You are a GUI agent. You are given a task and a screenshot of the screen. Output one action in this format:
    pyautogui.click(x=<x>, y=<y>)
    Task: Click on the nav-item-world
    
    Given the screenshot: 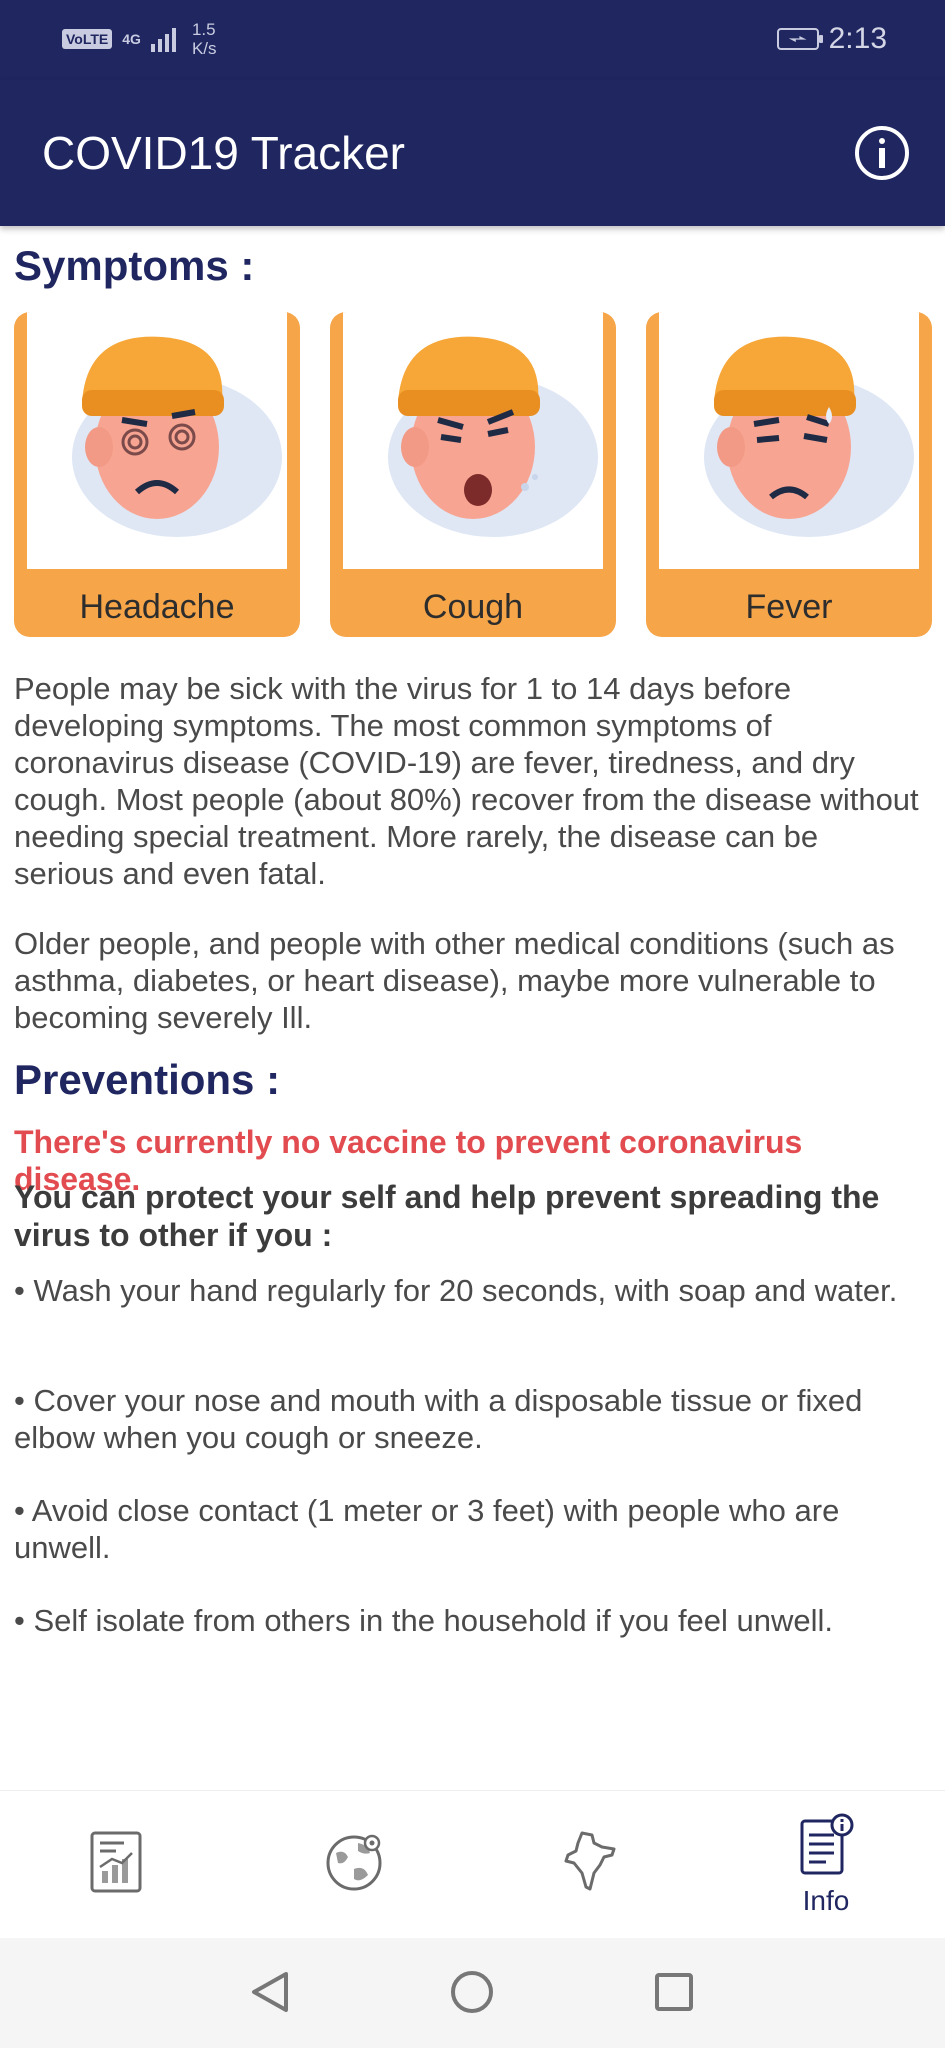 What is the action you would take?
    pyautogui.click(x=354, y=1865)
    